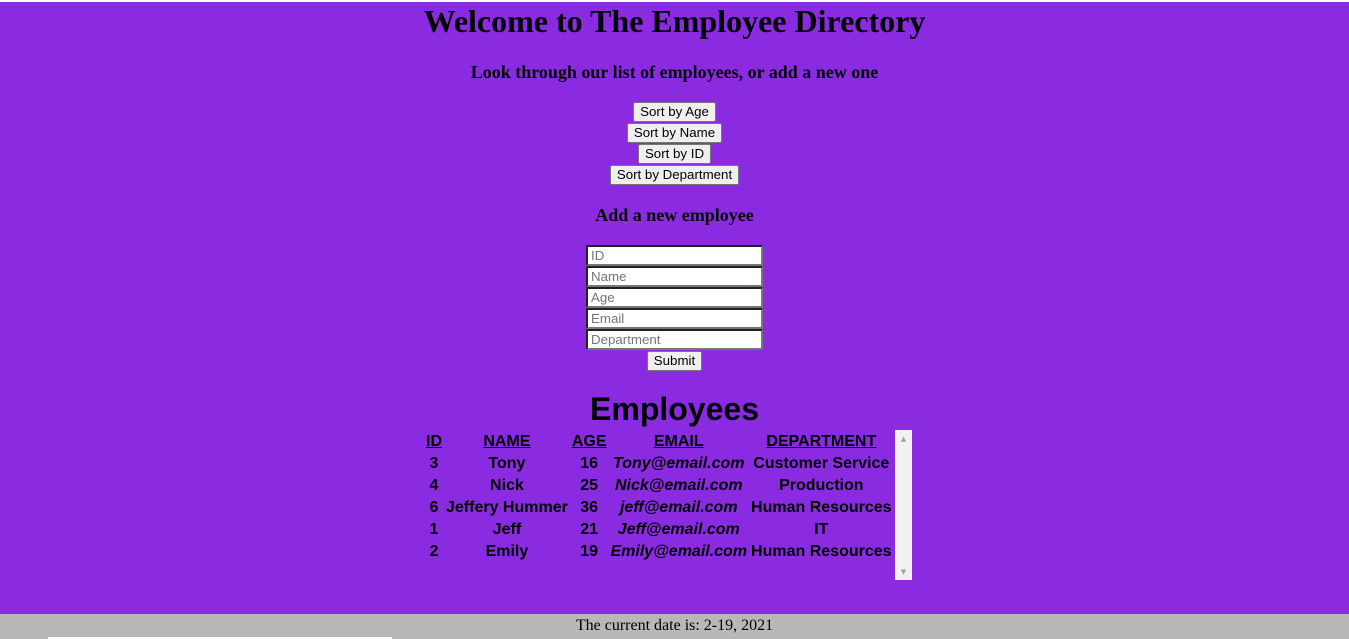  What do you see at coordinates (674, 276) in the screenshot?
I see `name-input` at bounding box center [674, 276].